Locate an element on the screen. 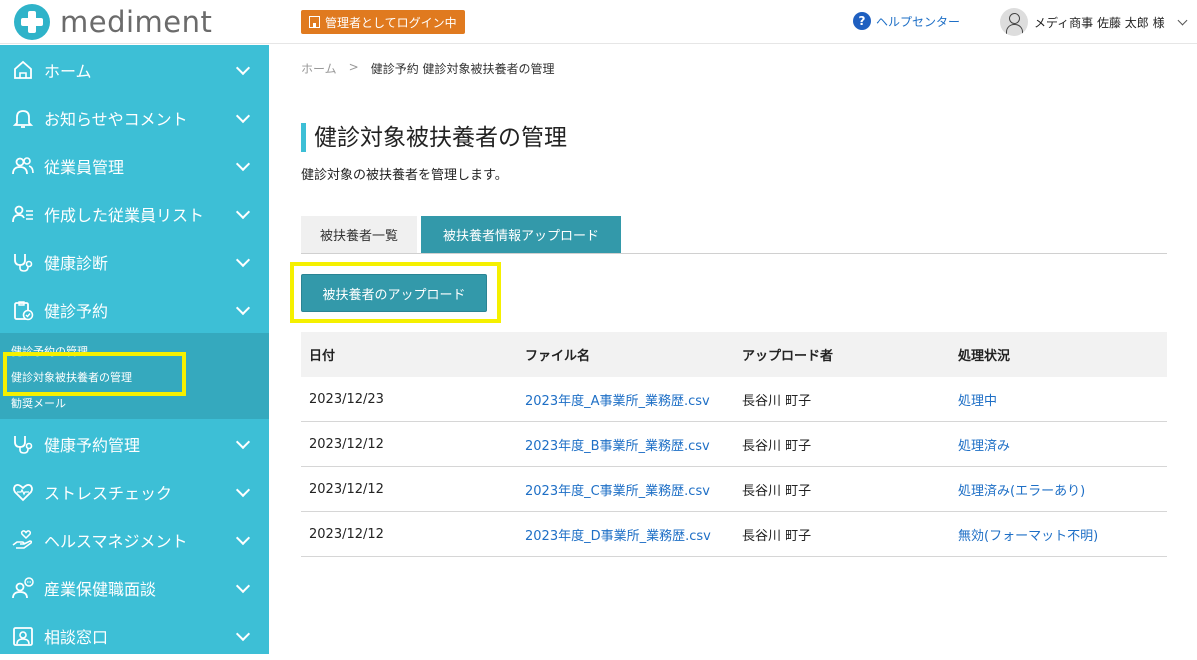 Image resolution: width=1197 pixels, height=660 pixels. logo-text: mediment is located at coordinates (136, 22).